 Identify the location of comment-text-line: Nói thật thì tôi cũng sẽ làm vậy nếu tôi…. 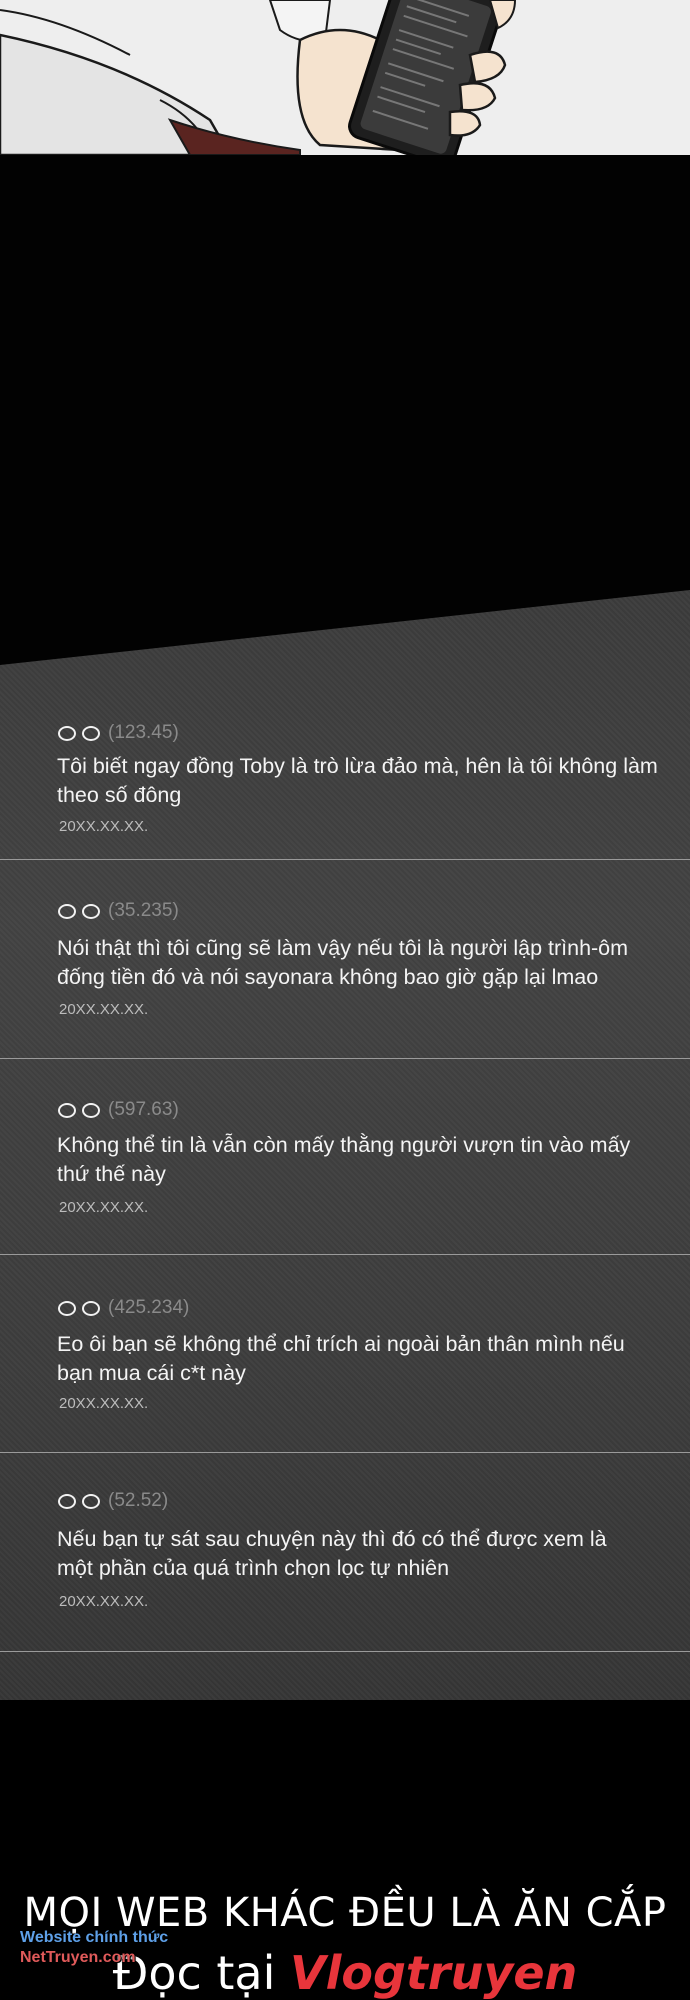
(343, 948).